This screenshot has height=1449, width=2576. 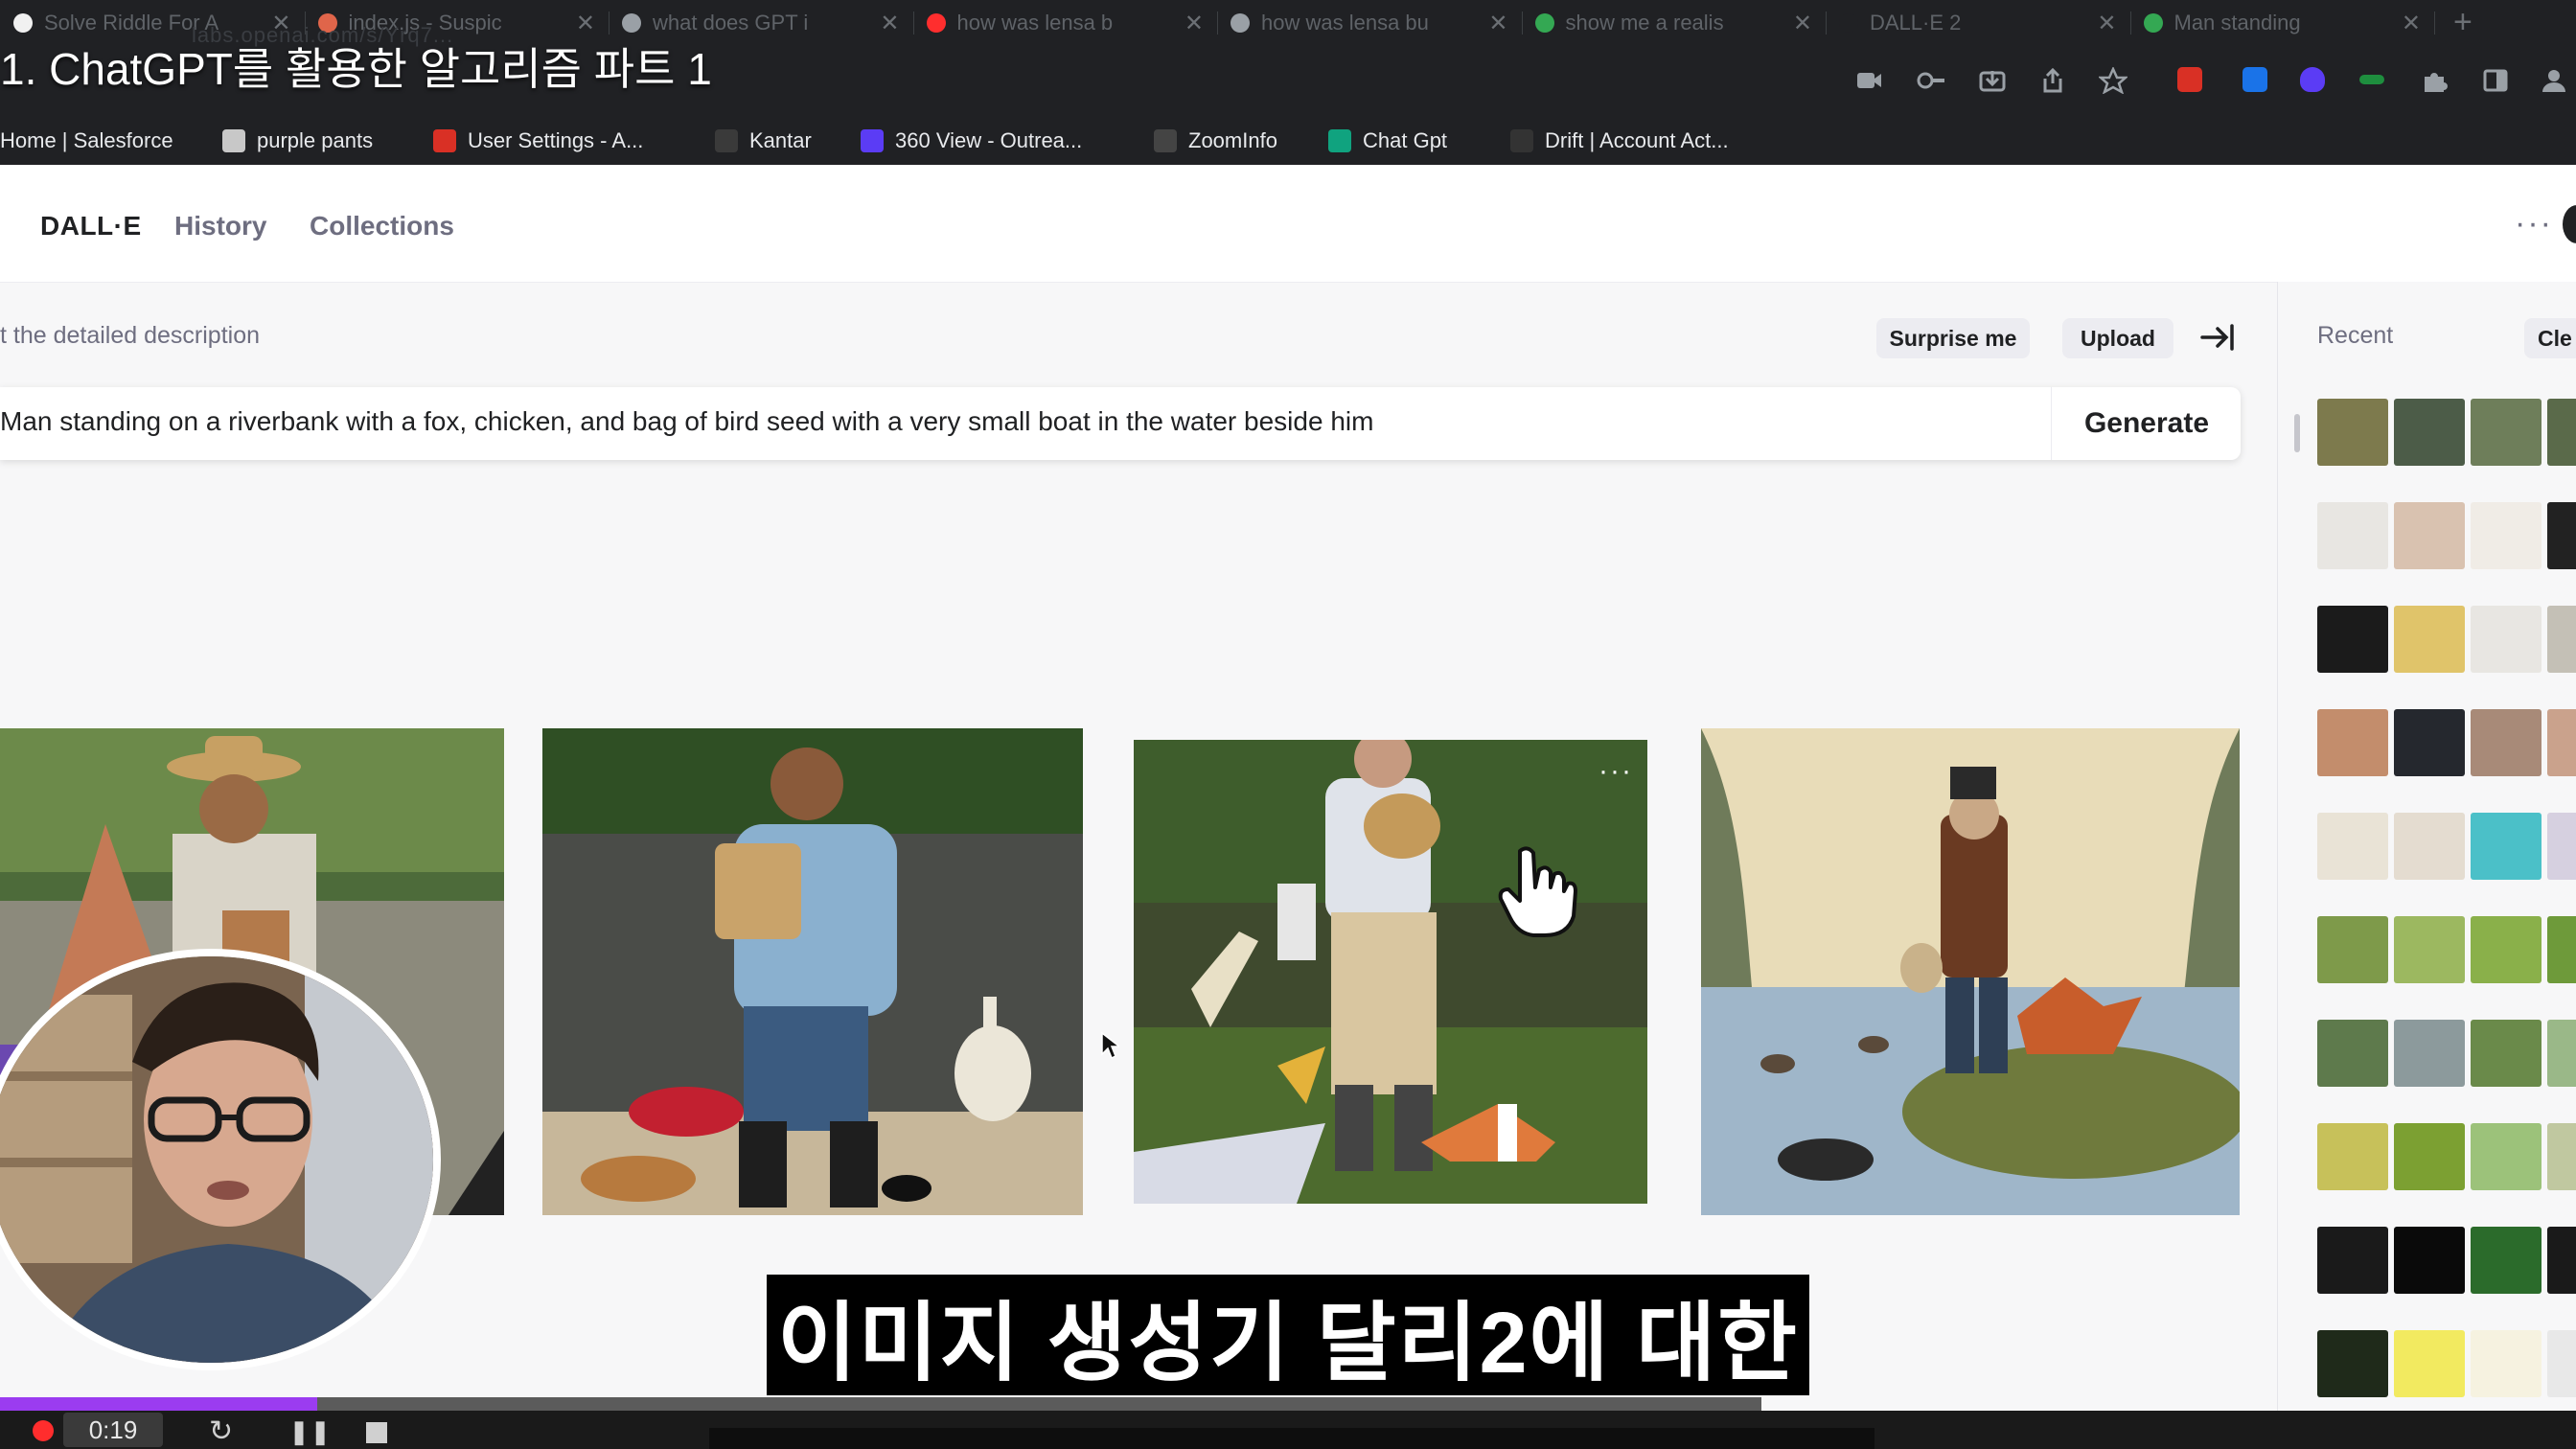 I want to click on side-panel-icon, so click(x=2495, y=80).